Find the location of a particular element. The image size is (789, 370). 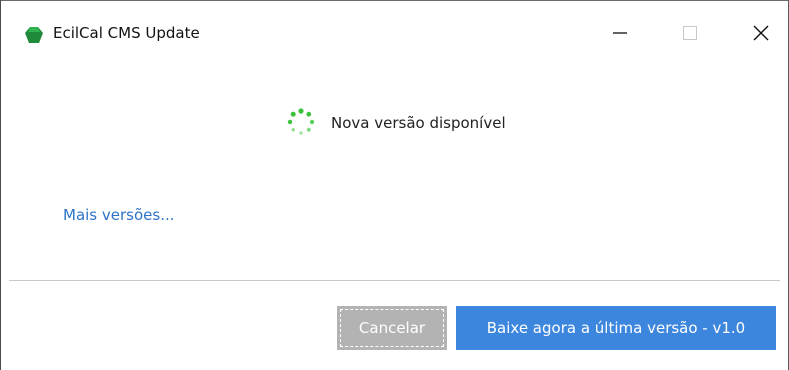

maximize-button is located at coordinates (690, 33).